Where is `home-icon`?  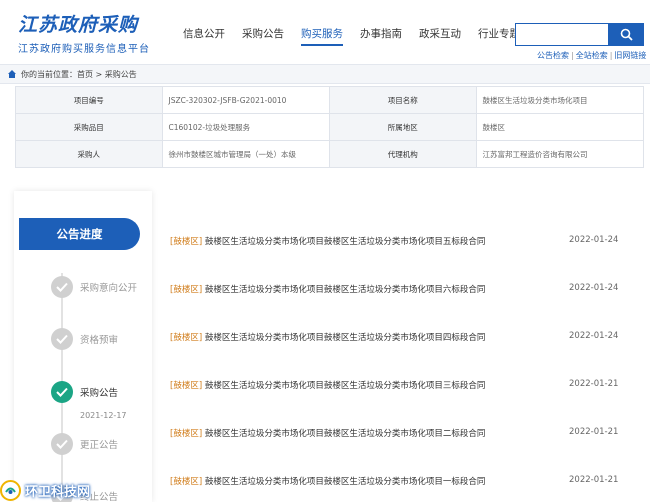 home-icon is located at coordinates (12, 74).